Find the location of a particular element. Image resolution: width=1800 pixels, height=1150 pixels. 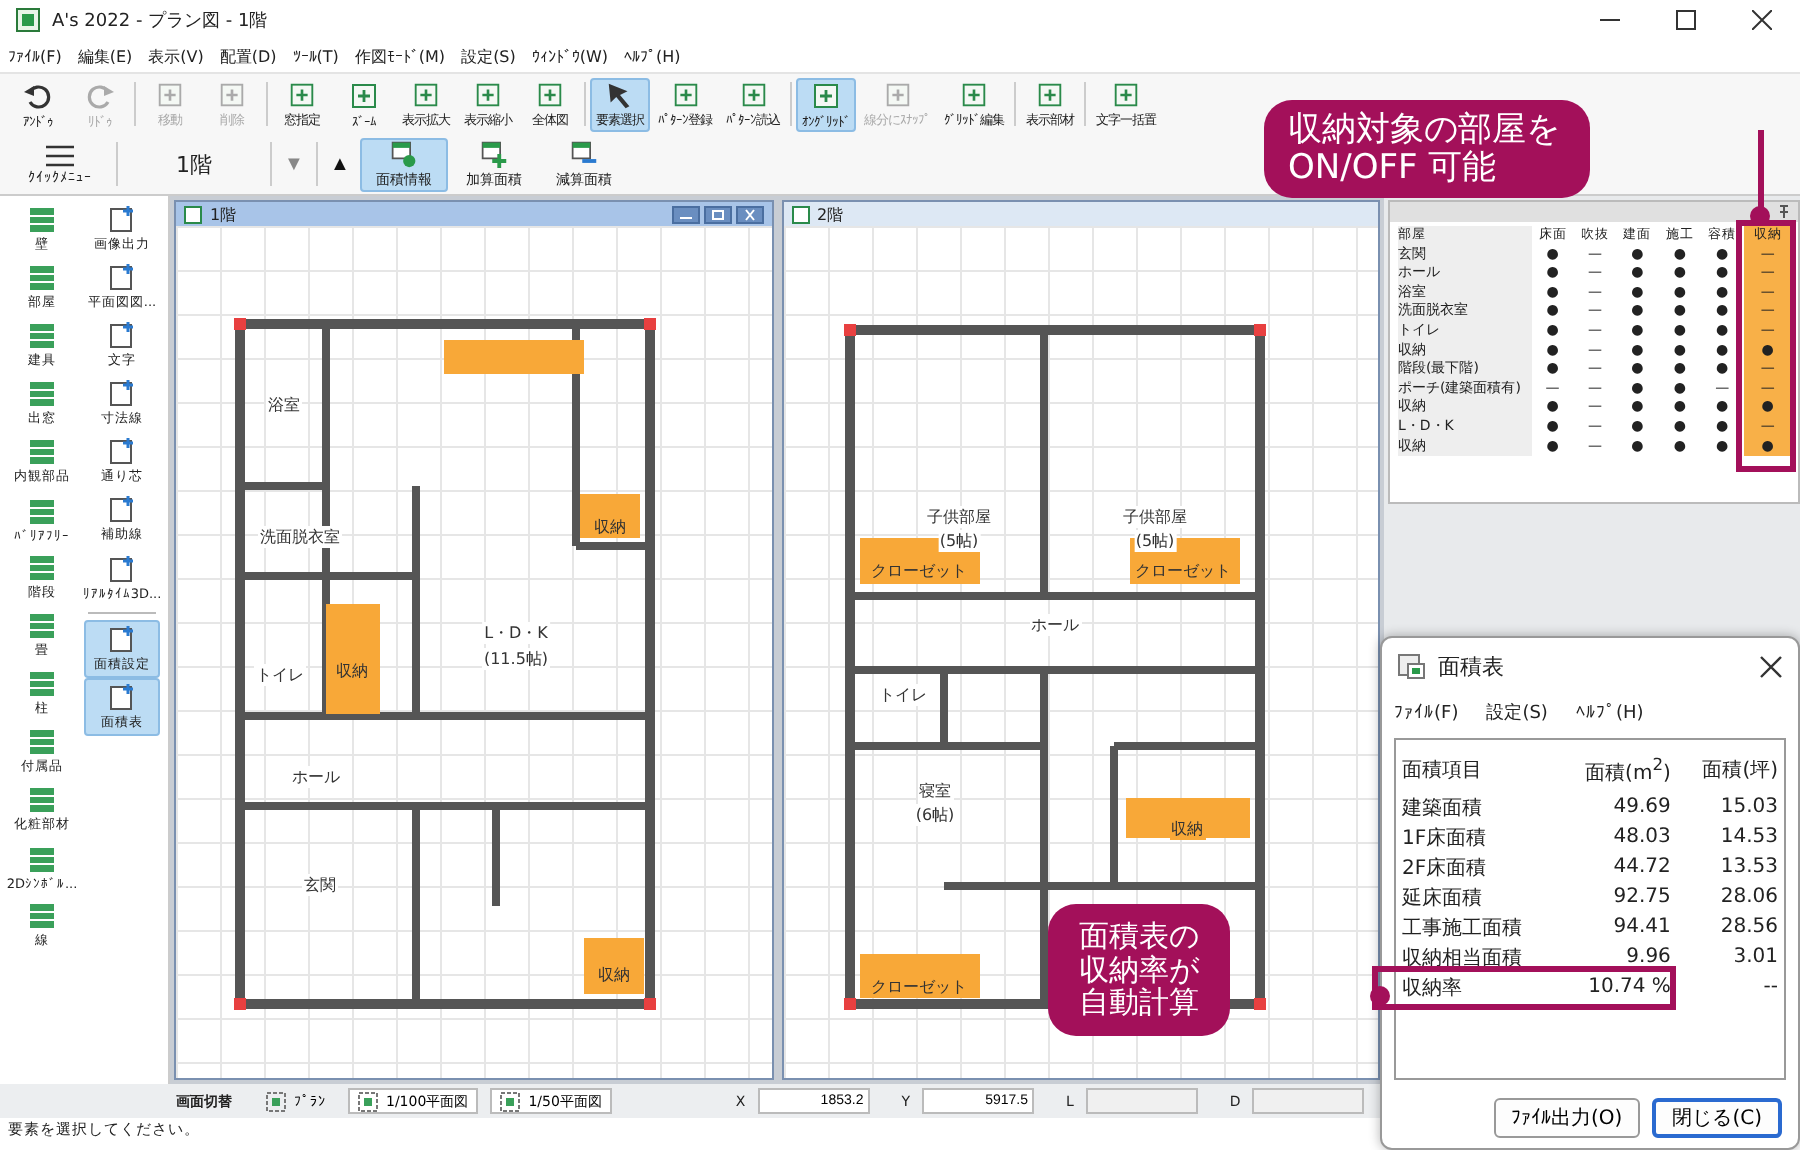

menu-item: 表示(V) is located at coordinates (176, 56).